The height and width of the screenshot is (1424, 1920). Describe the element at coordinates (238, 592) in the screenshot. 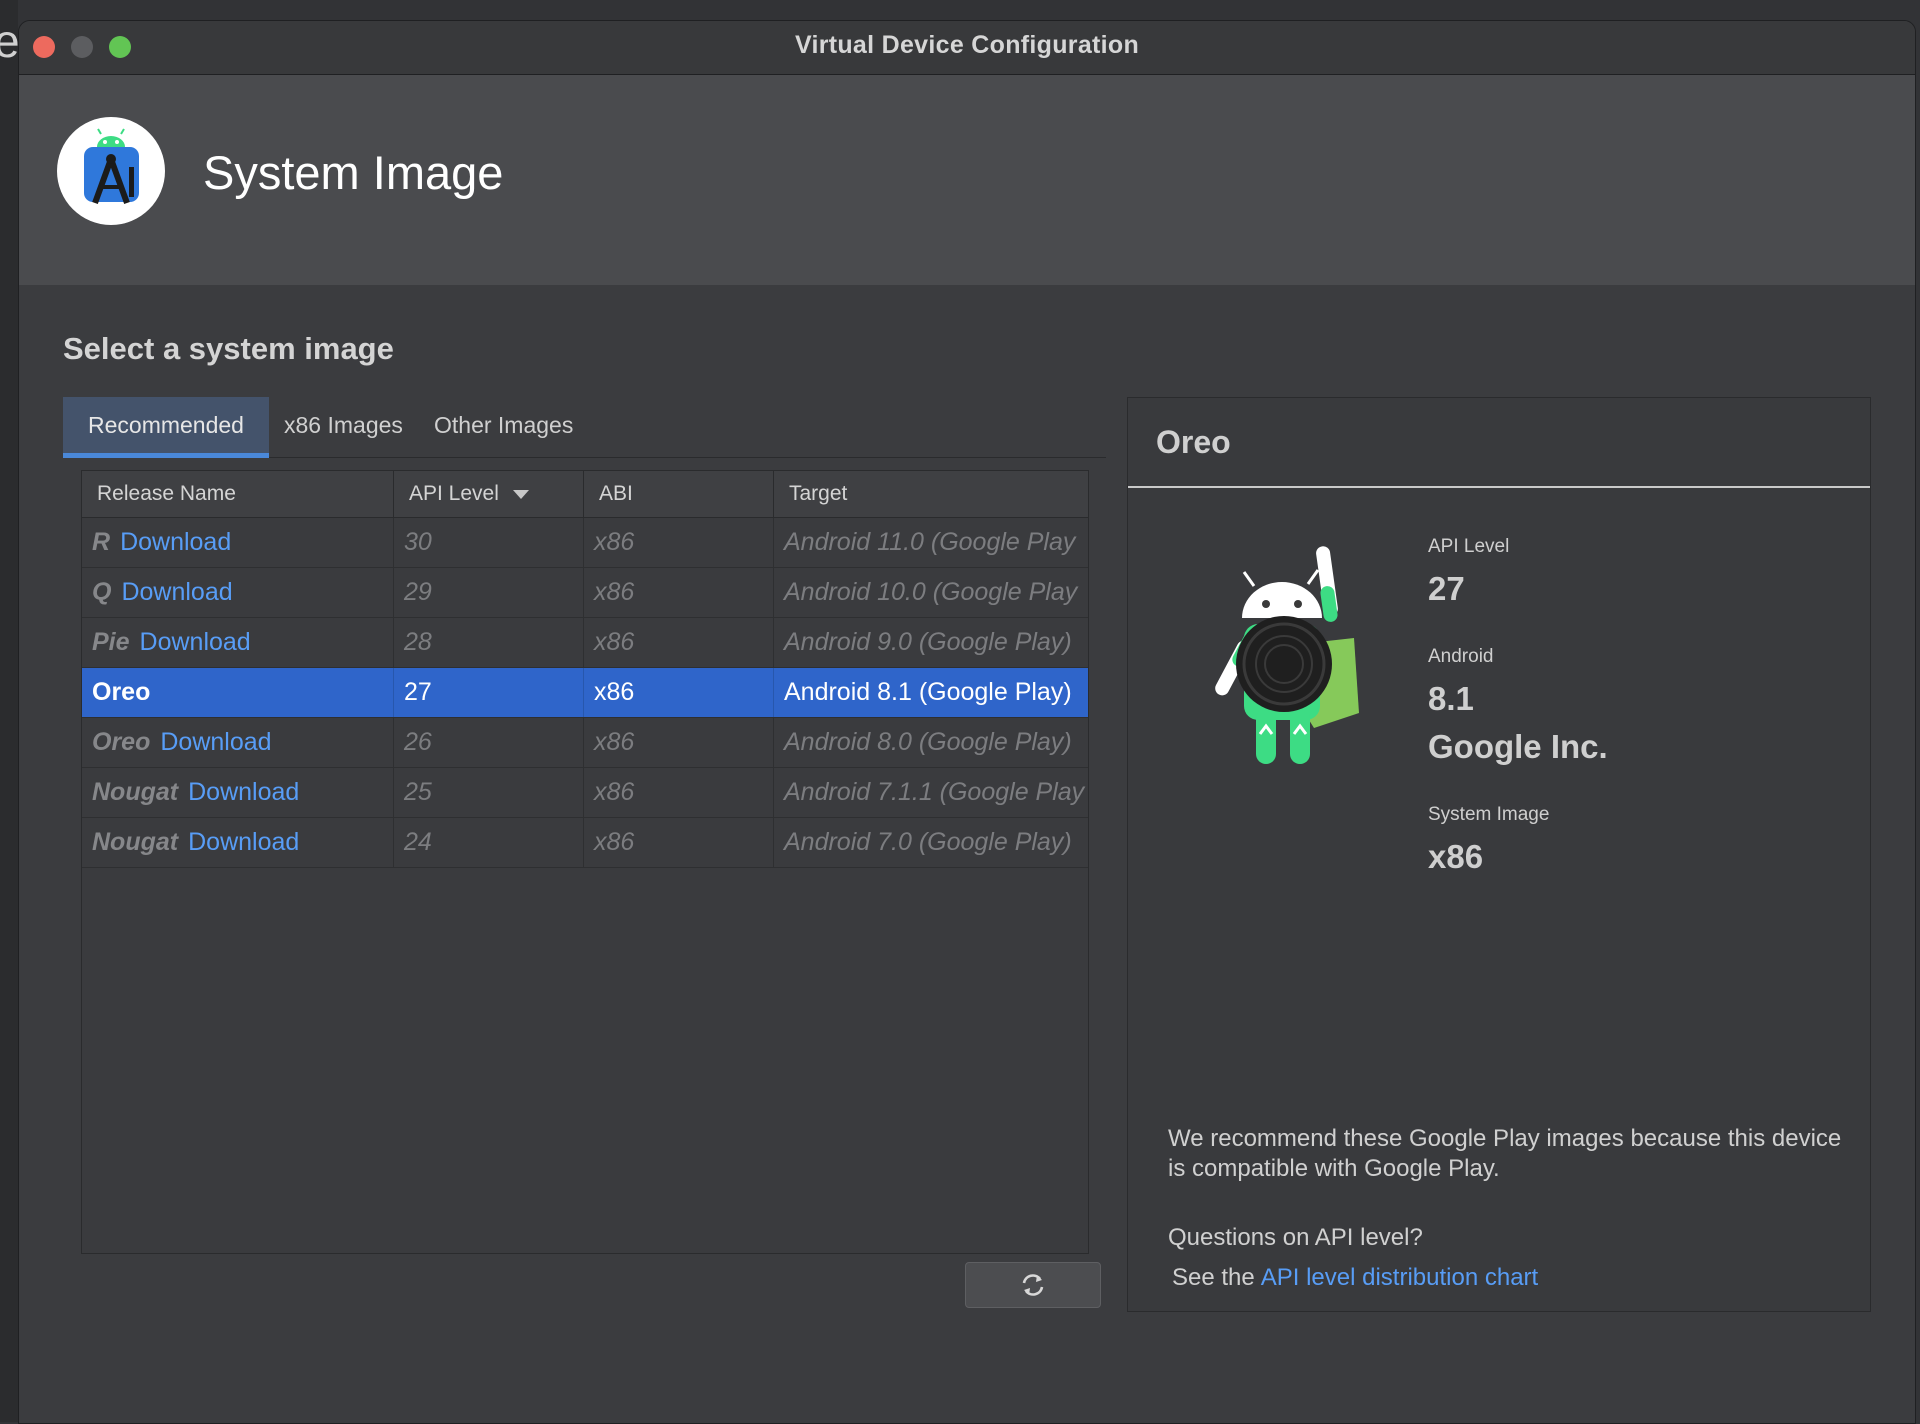

I see `release-name-cell: Q Download` at that location.